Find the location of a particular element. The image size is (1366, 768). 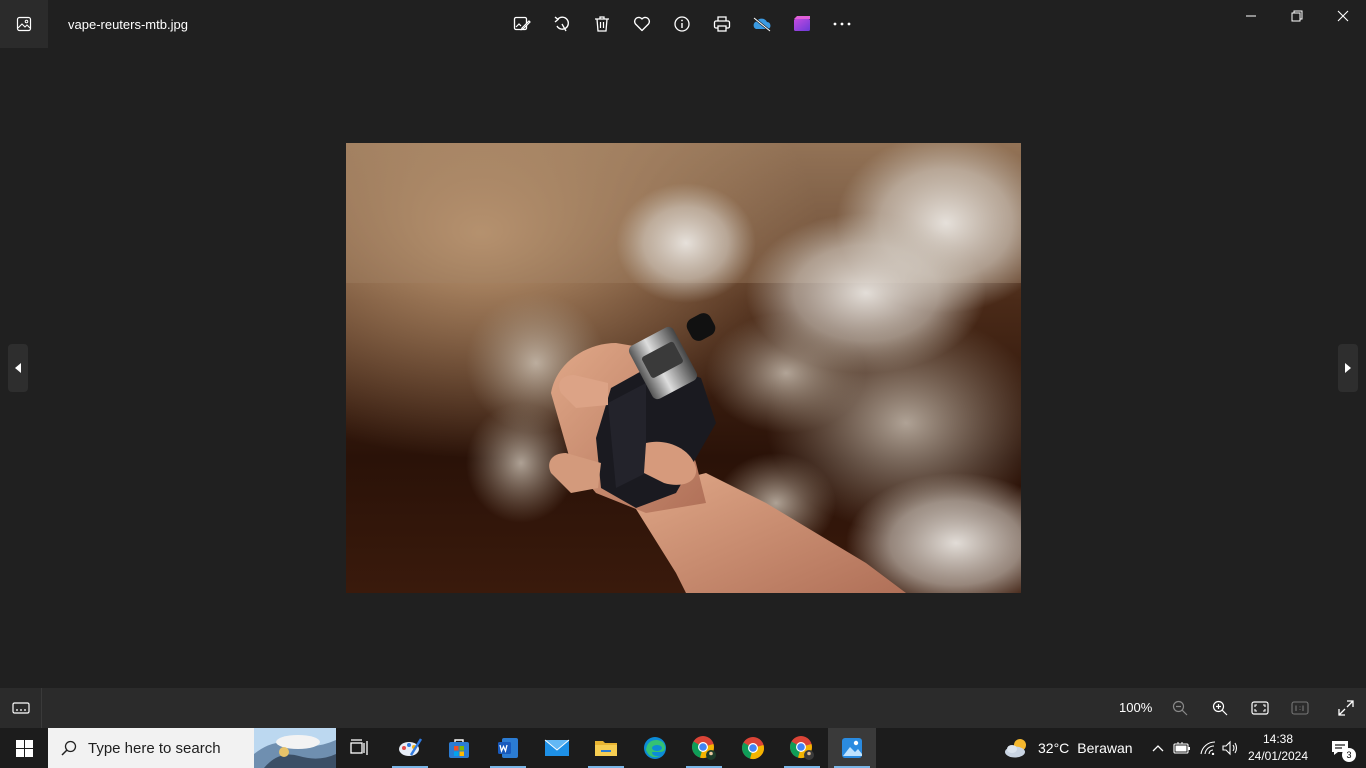

battery-status is located at coordinates (1182, 748).